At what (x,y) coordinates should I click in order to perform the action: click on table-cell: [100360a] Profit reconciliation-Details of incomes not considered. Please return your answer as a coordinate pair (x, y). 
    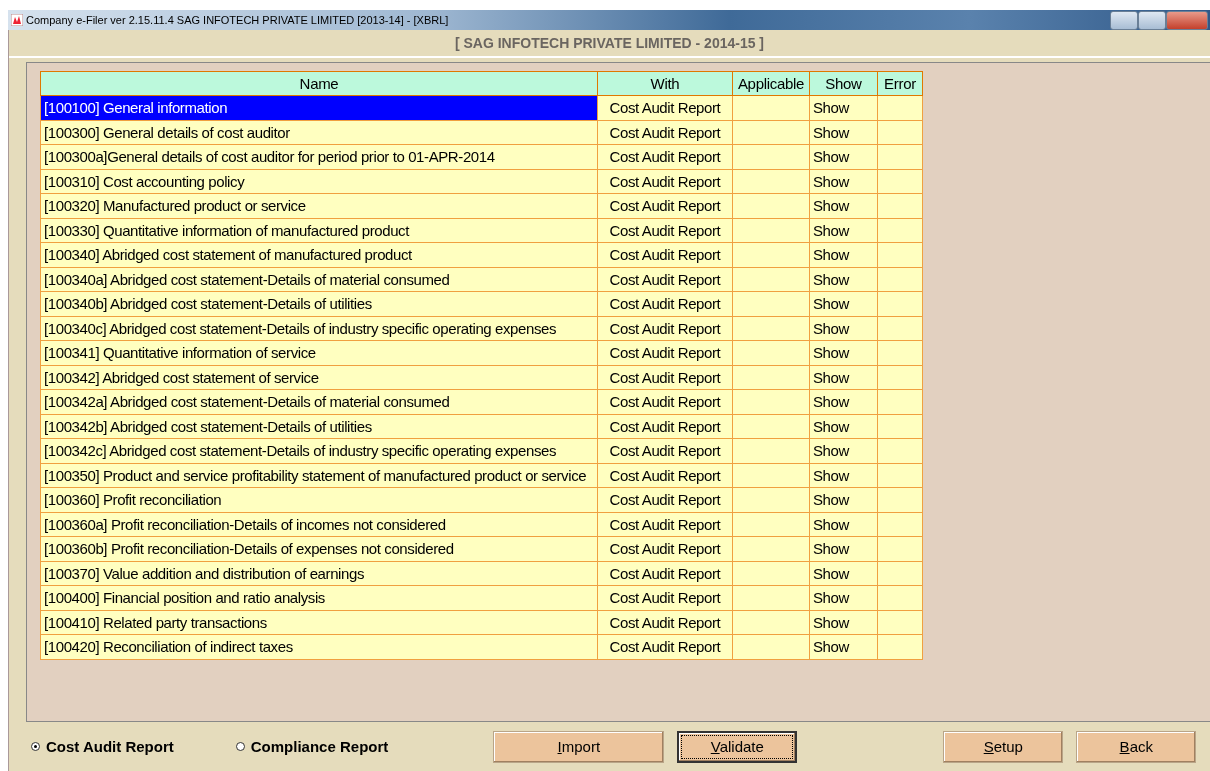
    Looking at the image, I should click on (319, 524).